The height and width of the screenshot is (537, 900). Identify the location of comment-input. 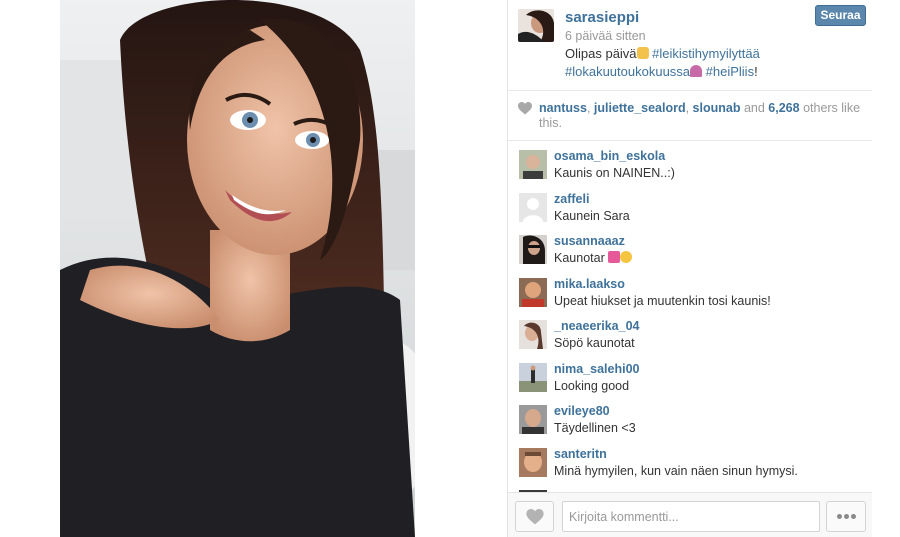
(691, 516).